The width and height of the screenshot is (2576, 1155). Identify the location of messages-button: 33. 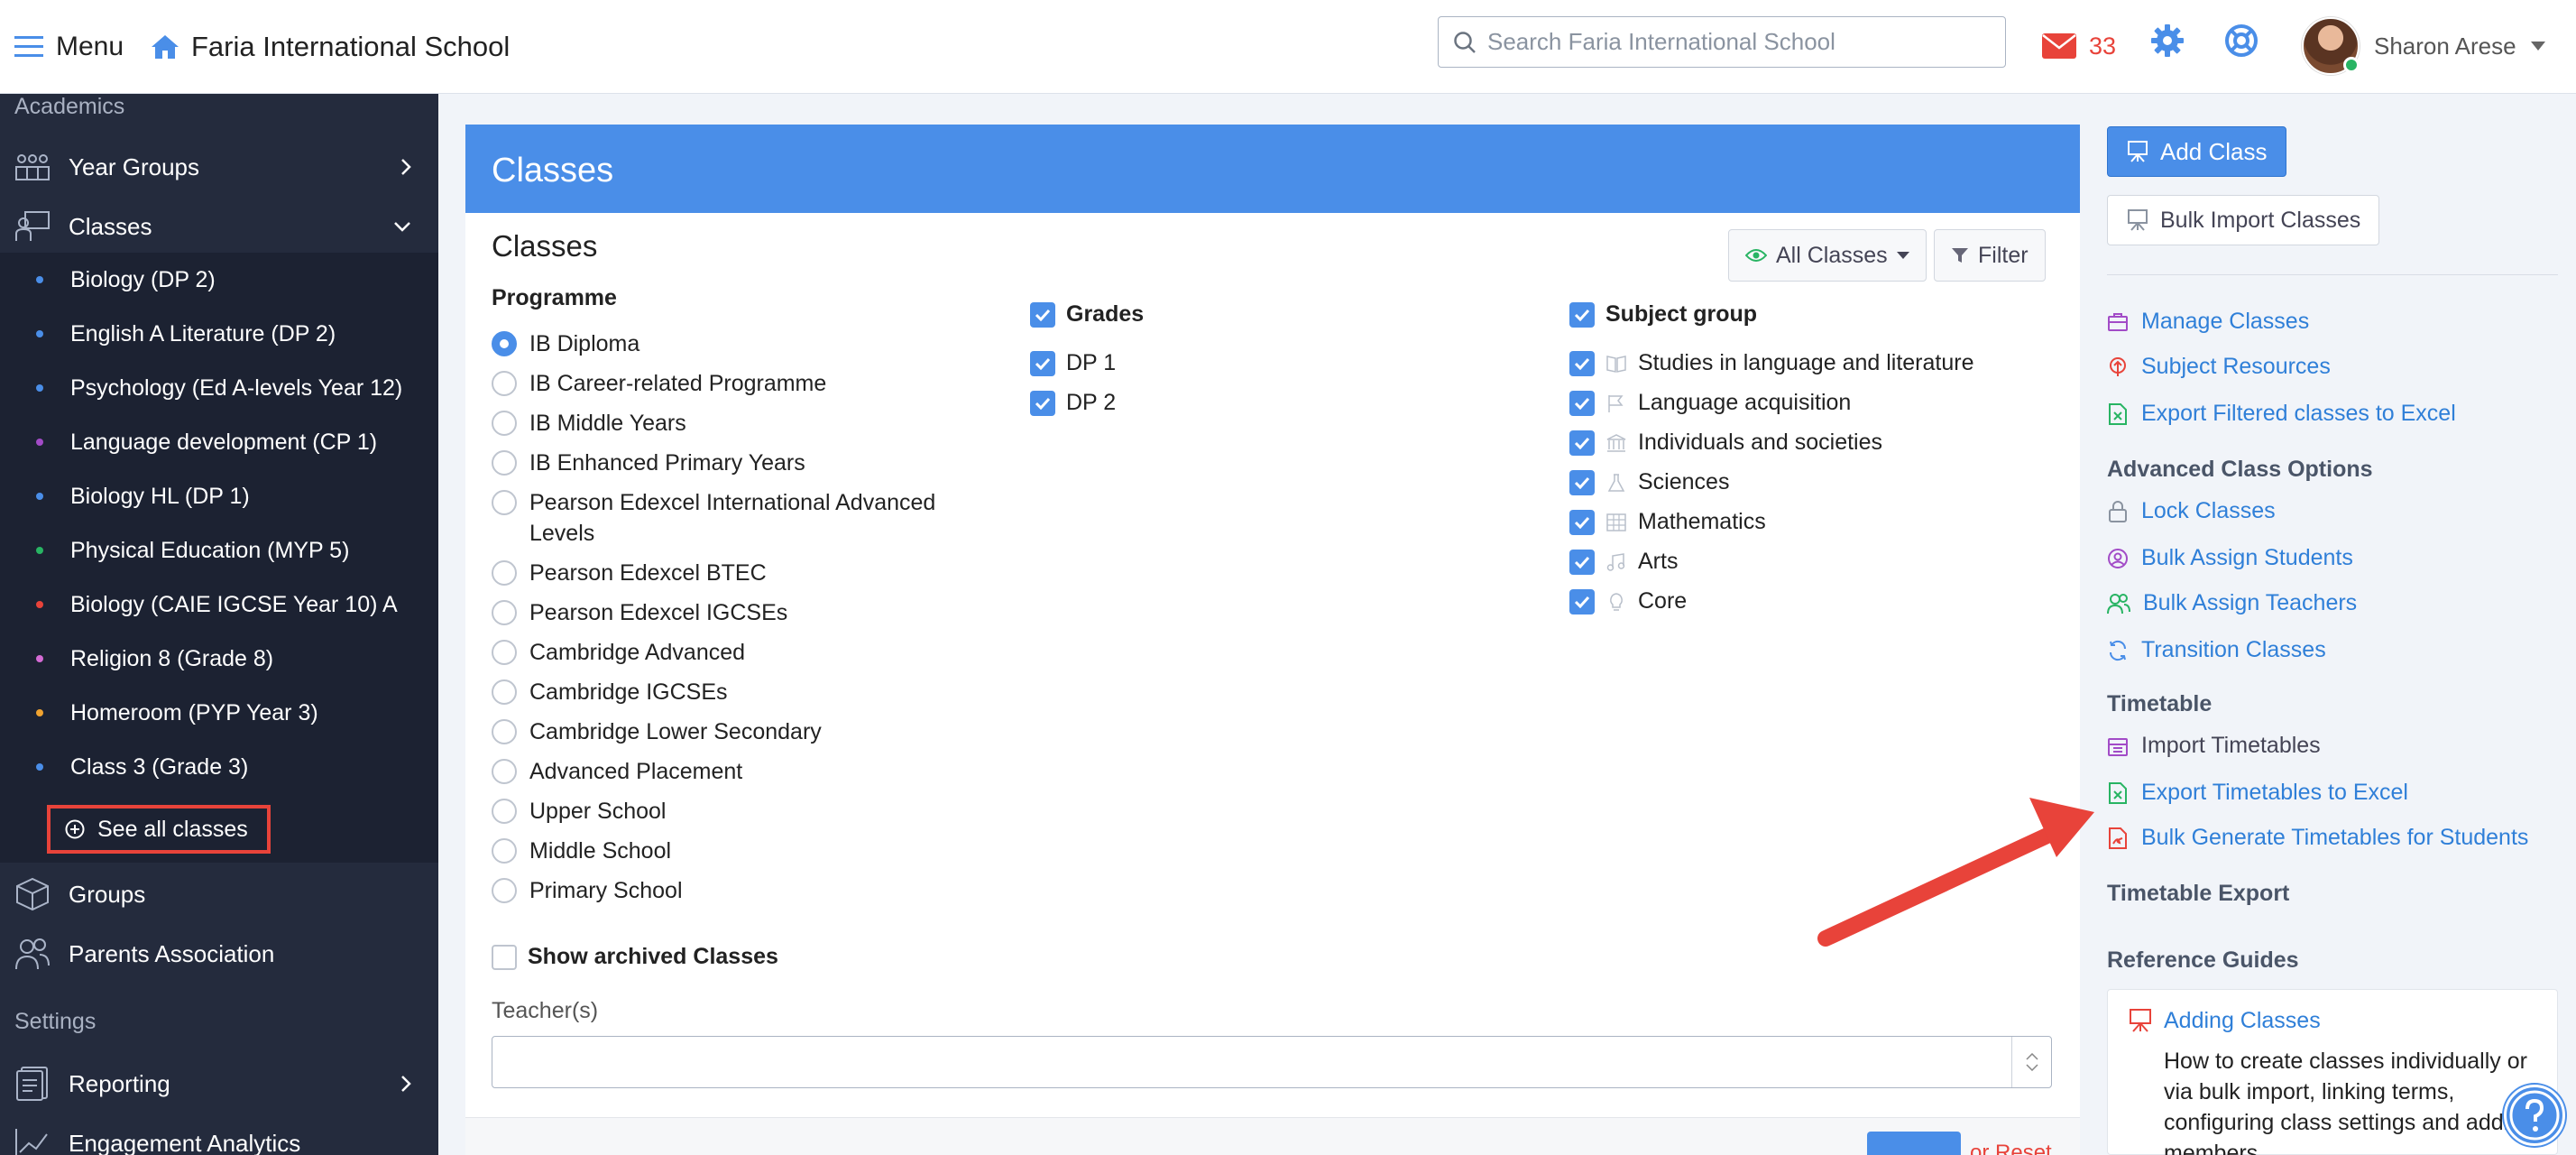
(2079, 46).